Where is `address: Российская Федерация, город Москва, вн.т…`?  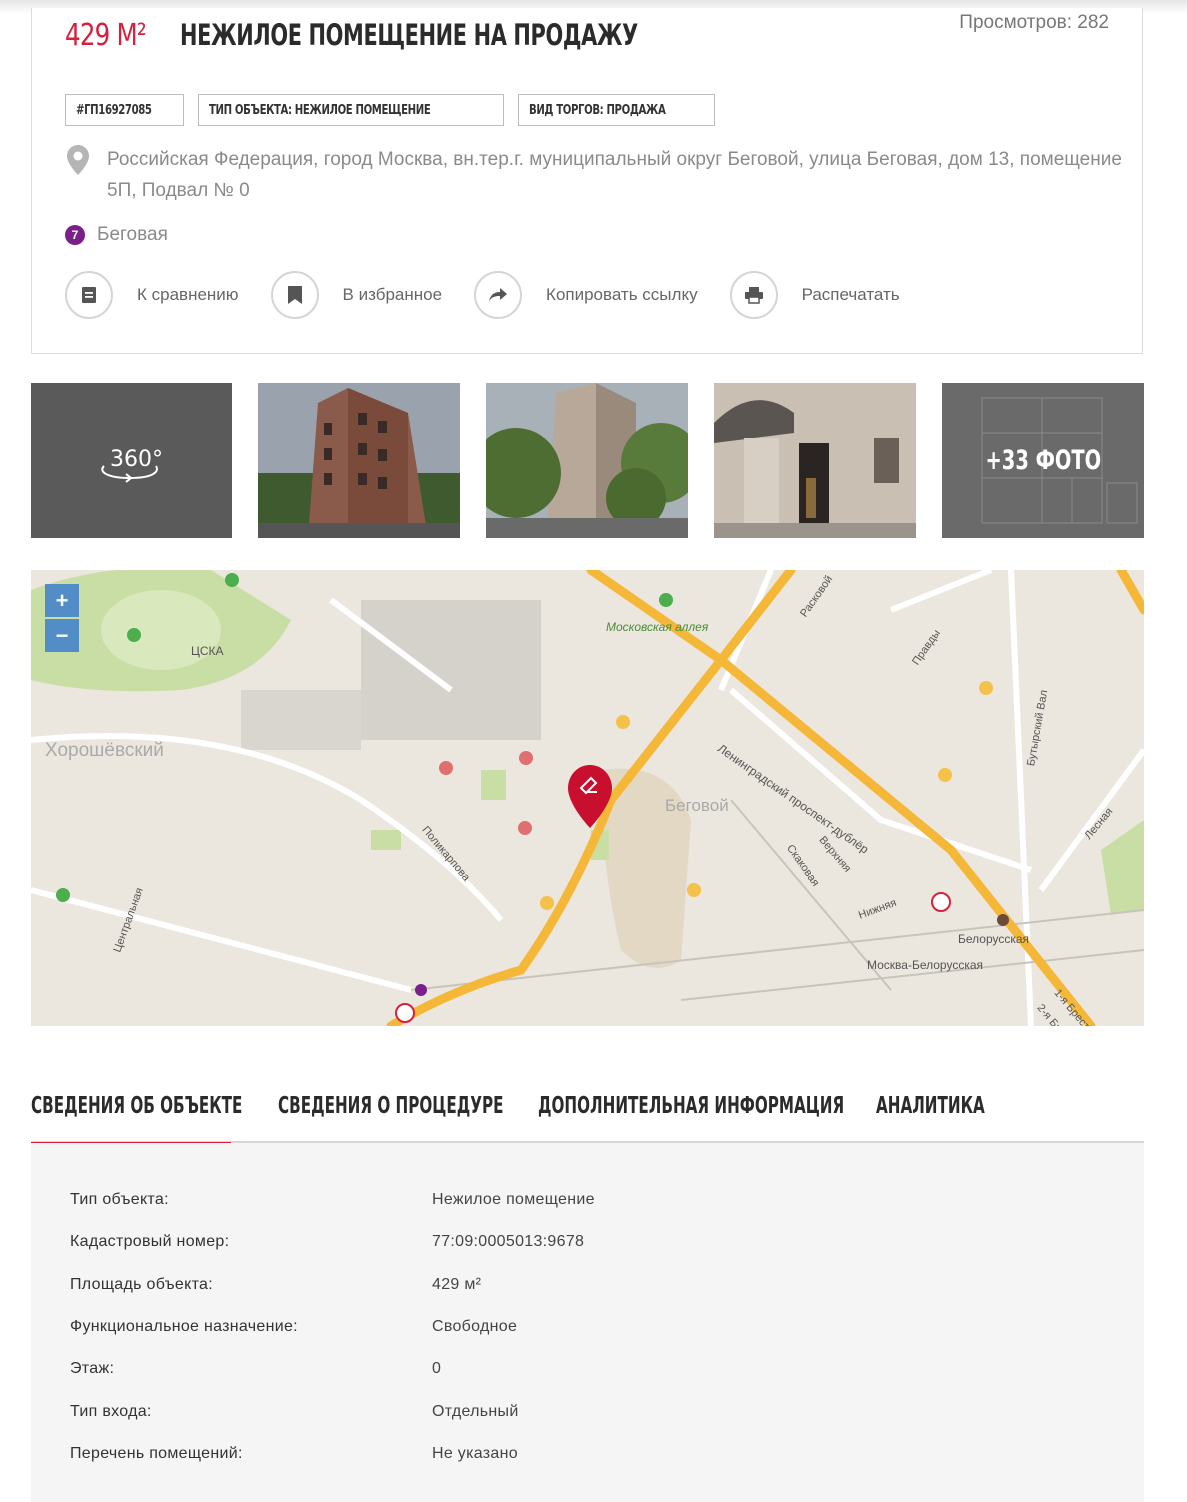
address: Российская Федерация, город Москва, вн.т… is located at coordinates (595, 175).